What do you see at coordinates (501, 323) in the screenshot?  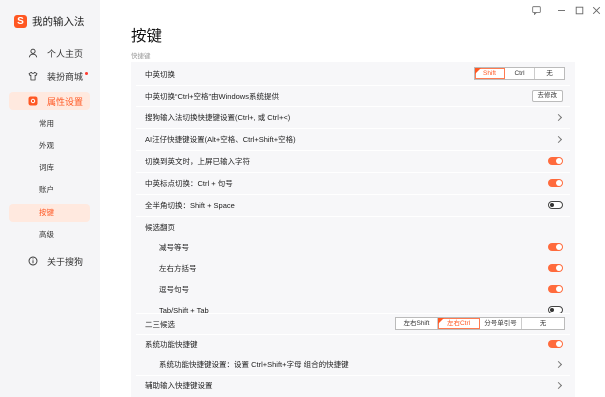 I see `option-semicolon-quote: 分号单引号` at bounding box center [501, 323].